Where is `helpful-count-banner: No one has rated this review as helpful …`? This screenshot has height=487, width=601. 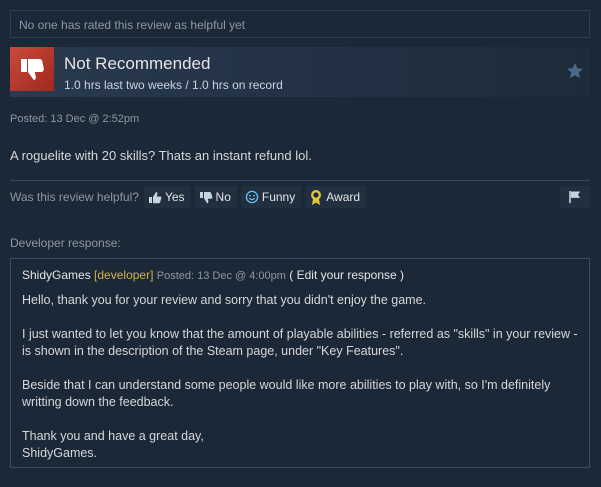
helpful-count-banner: No one has rated this review as helpful … is located at coordinates (300, 24).